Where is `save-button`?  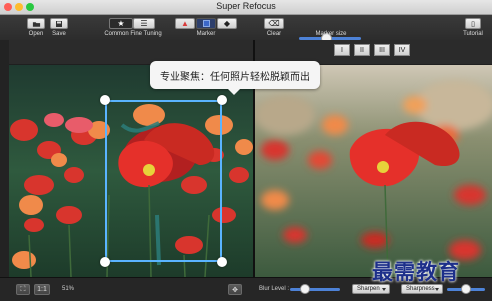 save-button is located at coordinates (59, 23).